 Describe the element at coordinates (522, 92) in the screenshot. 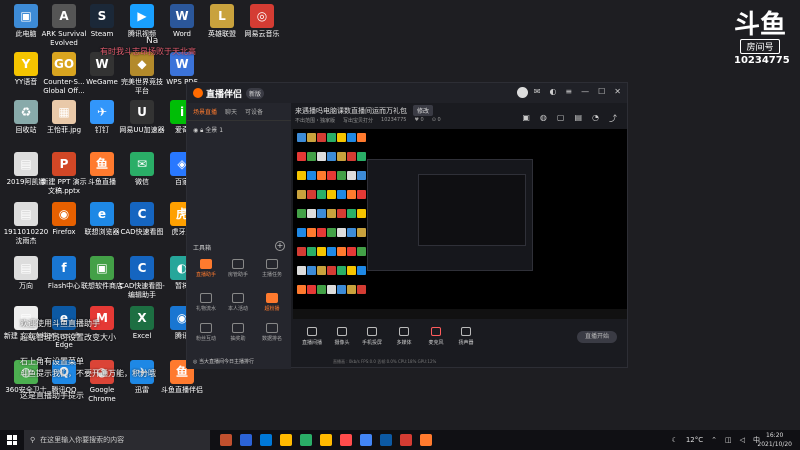

I see `avatar` at that location.